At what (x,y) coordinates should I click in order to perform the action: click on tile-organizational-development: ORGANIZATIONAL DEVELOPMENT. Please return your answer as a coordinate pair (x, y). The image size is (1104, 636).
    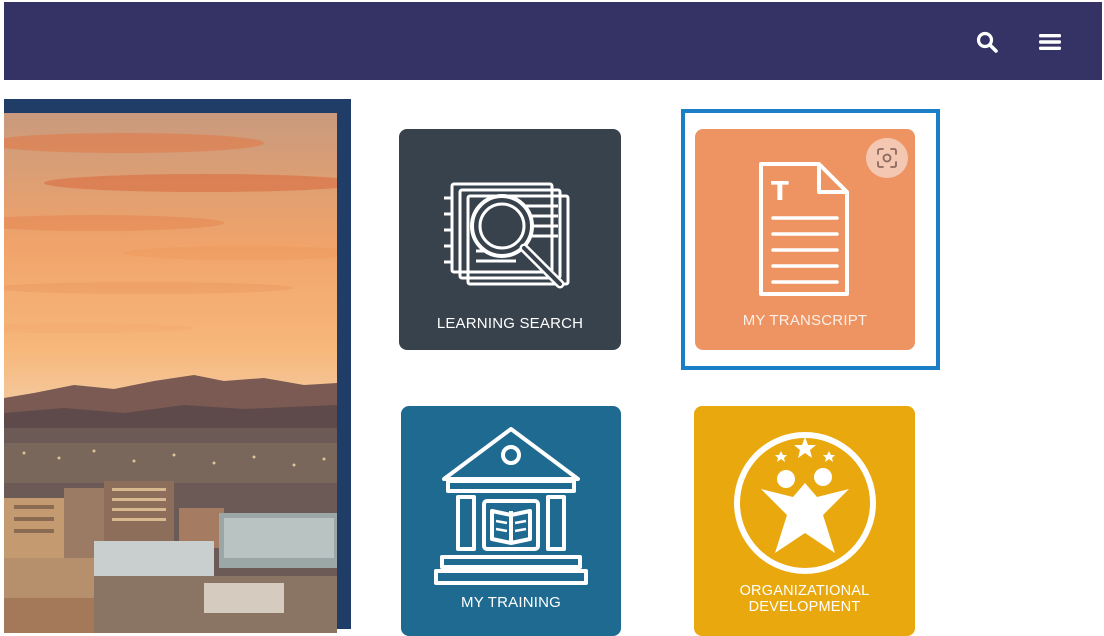
    Looking at the image, I should click on (804, 521).